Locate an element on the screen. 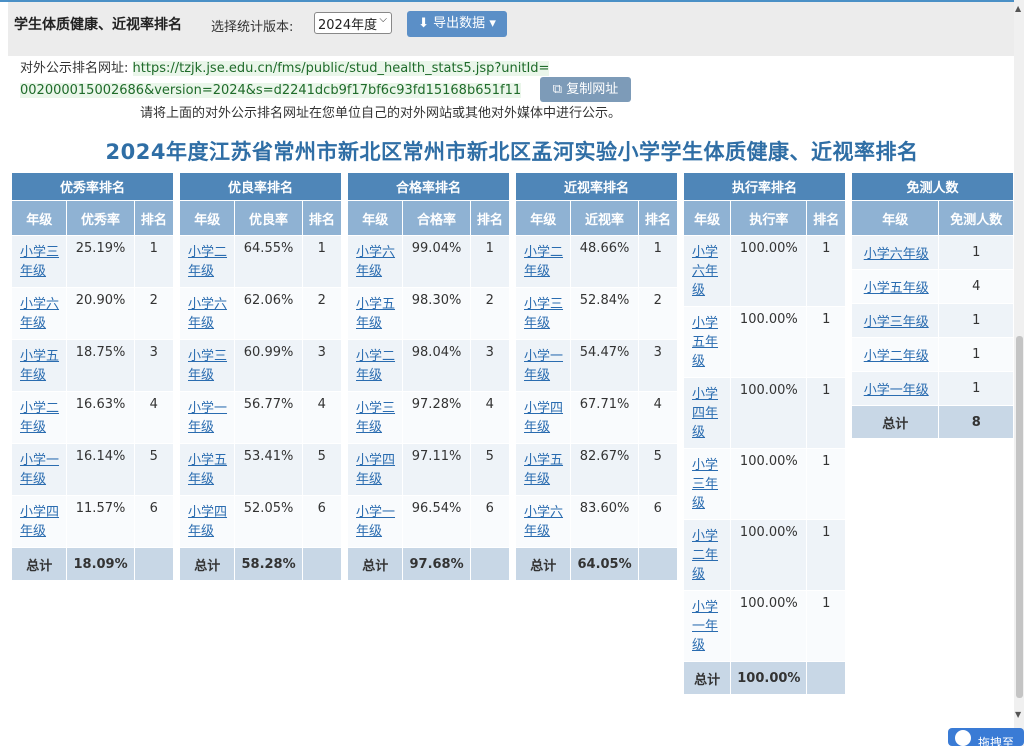 The image size is (1024, 746). table-header-row: 年级 执行率 排名 is located at coordinates (764, 218).